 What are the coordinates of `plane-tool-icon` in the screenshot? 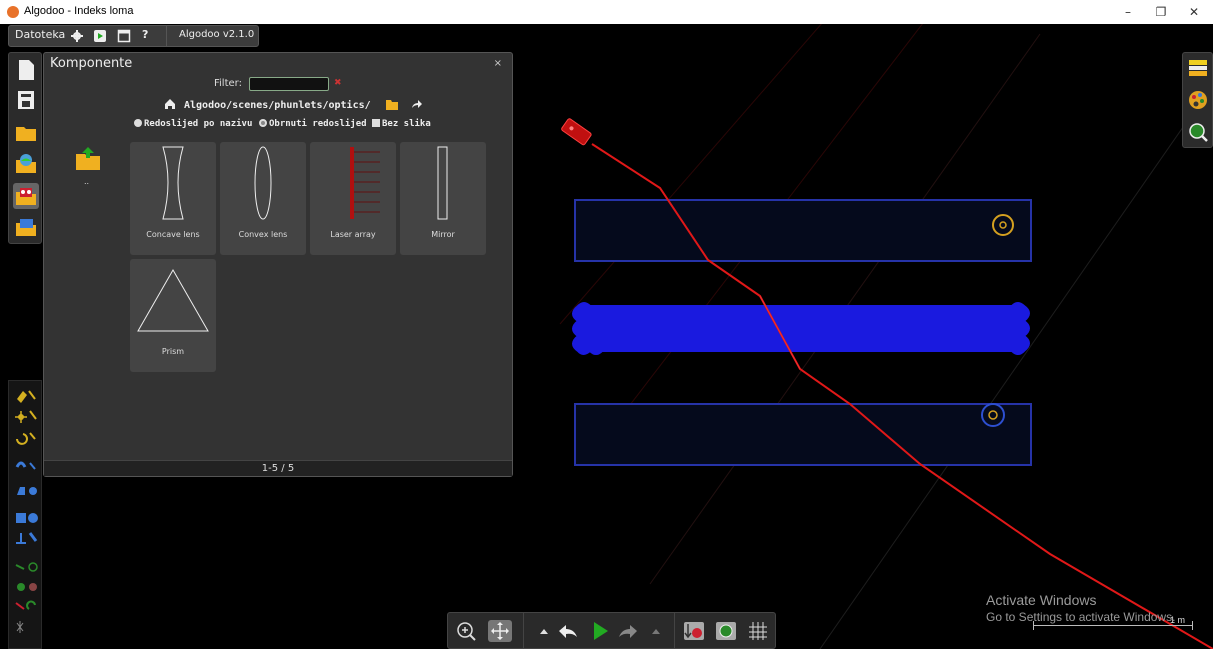 It's located at (21, 538).